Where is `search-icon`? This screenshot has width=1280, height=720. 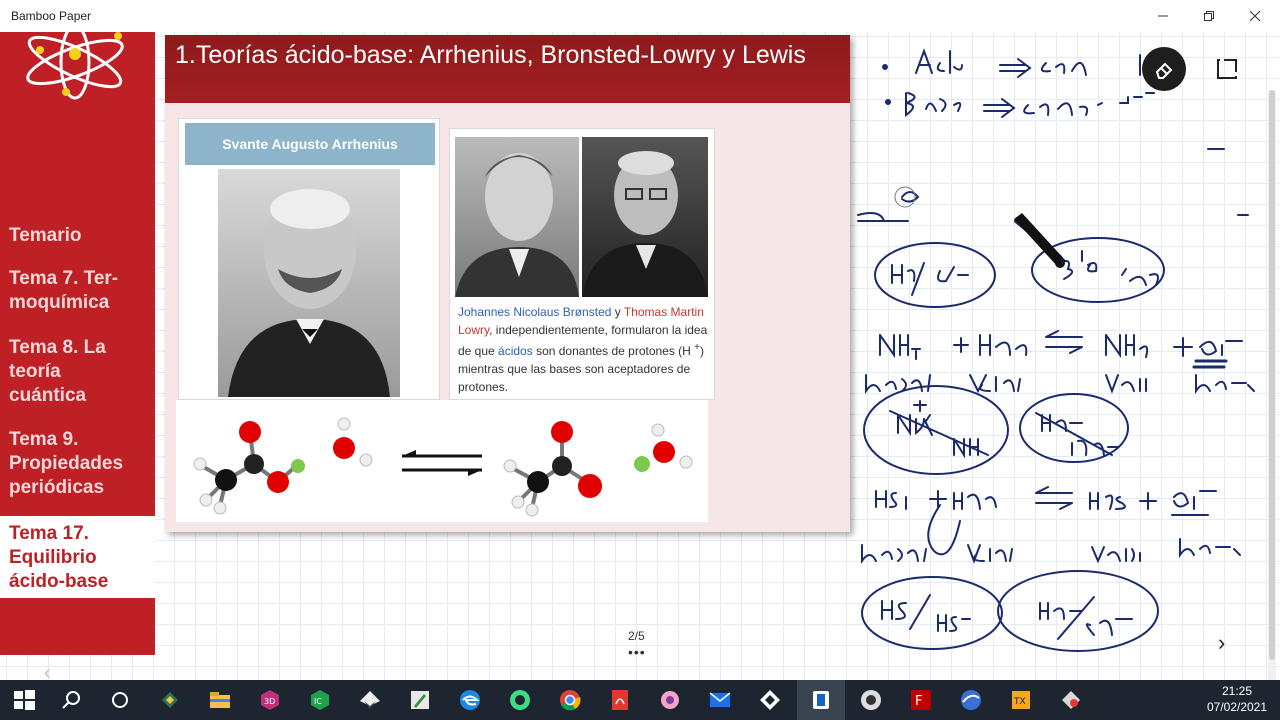
search-icon is located at coordinates (72, 700).